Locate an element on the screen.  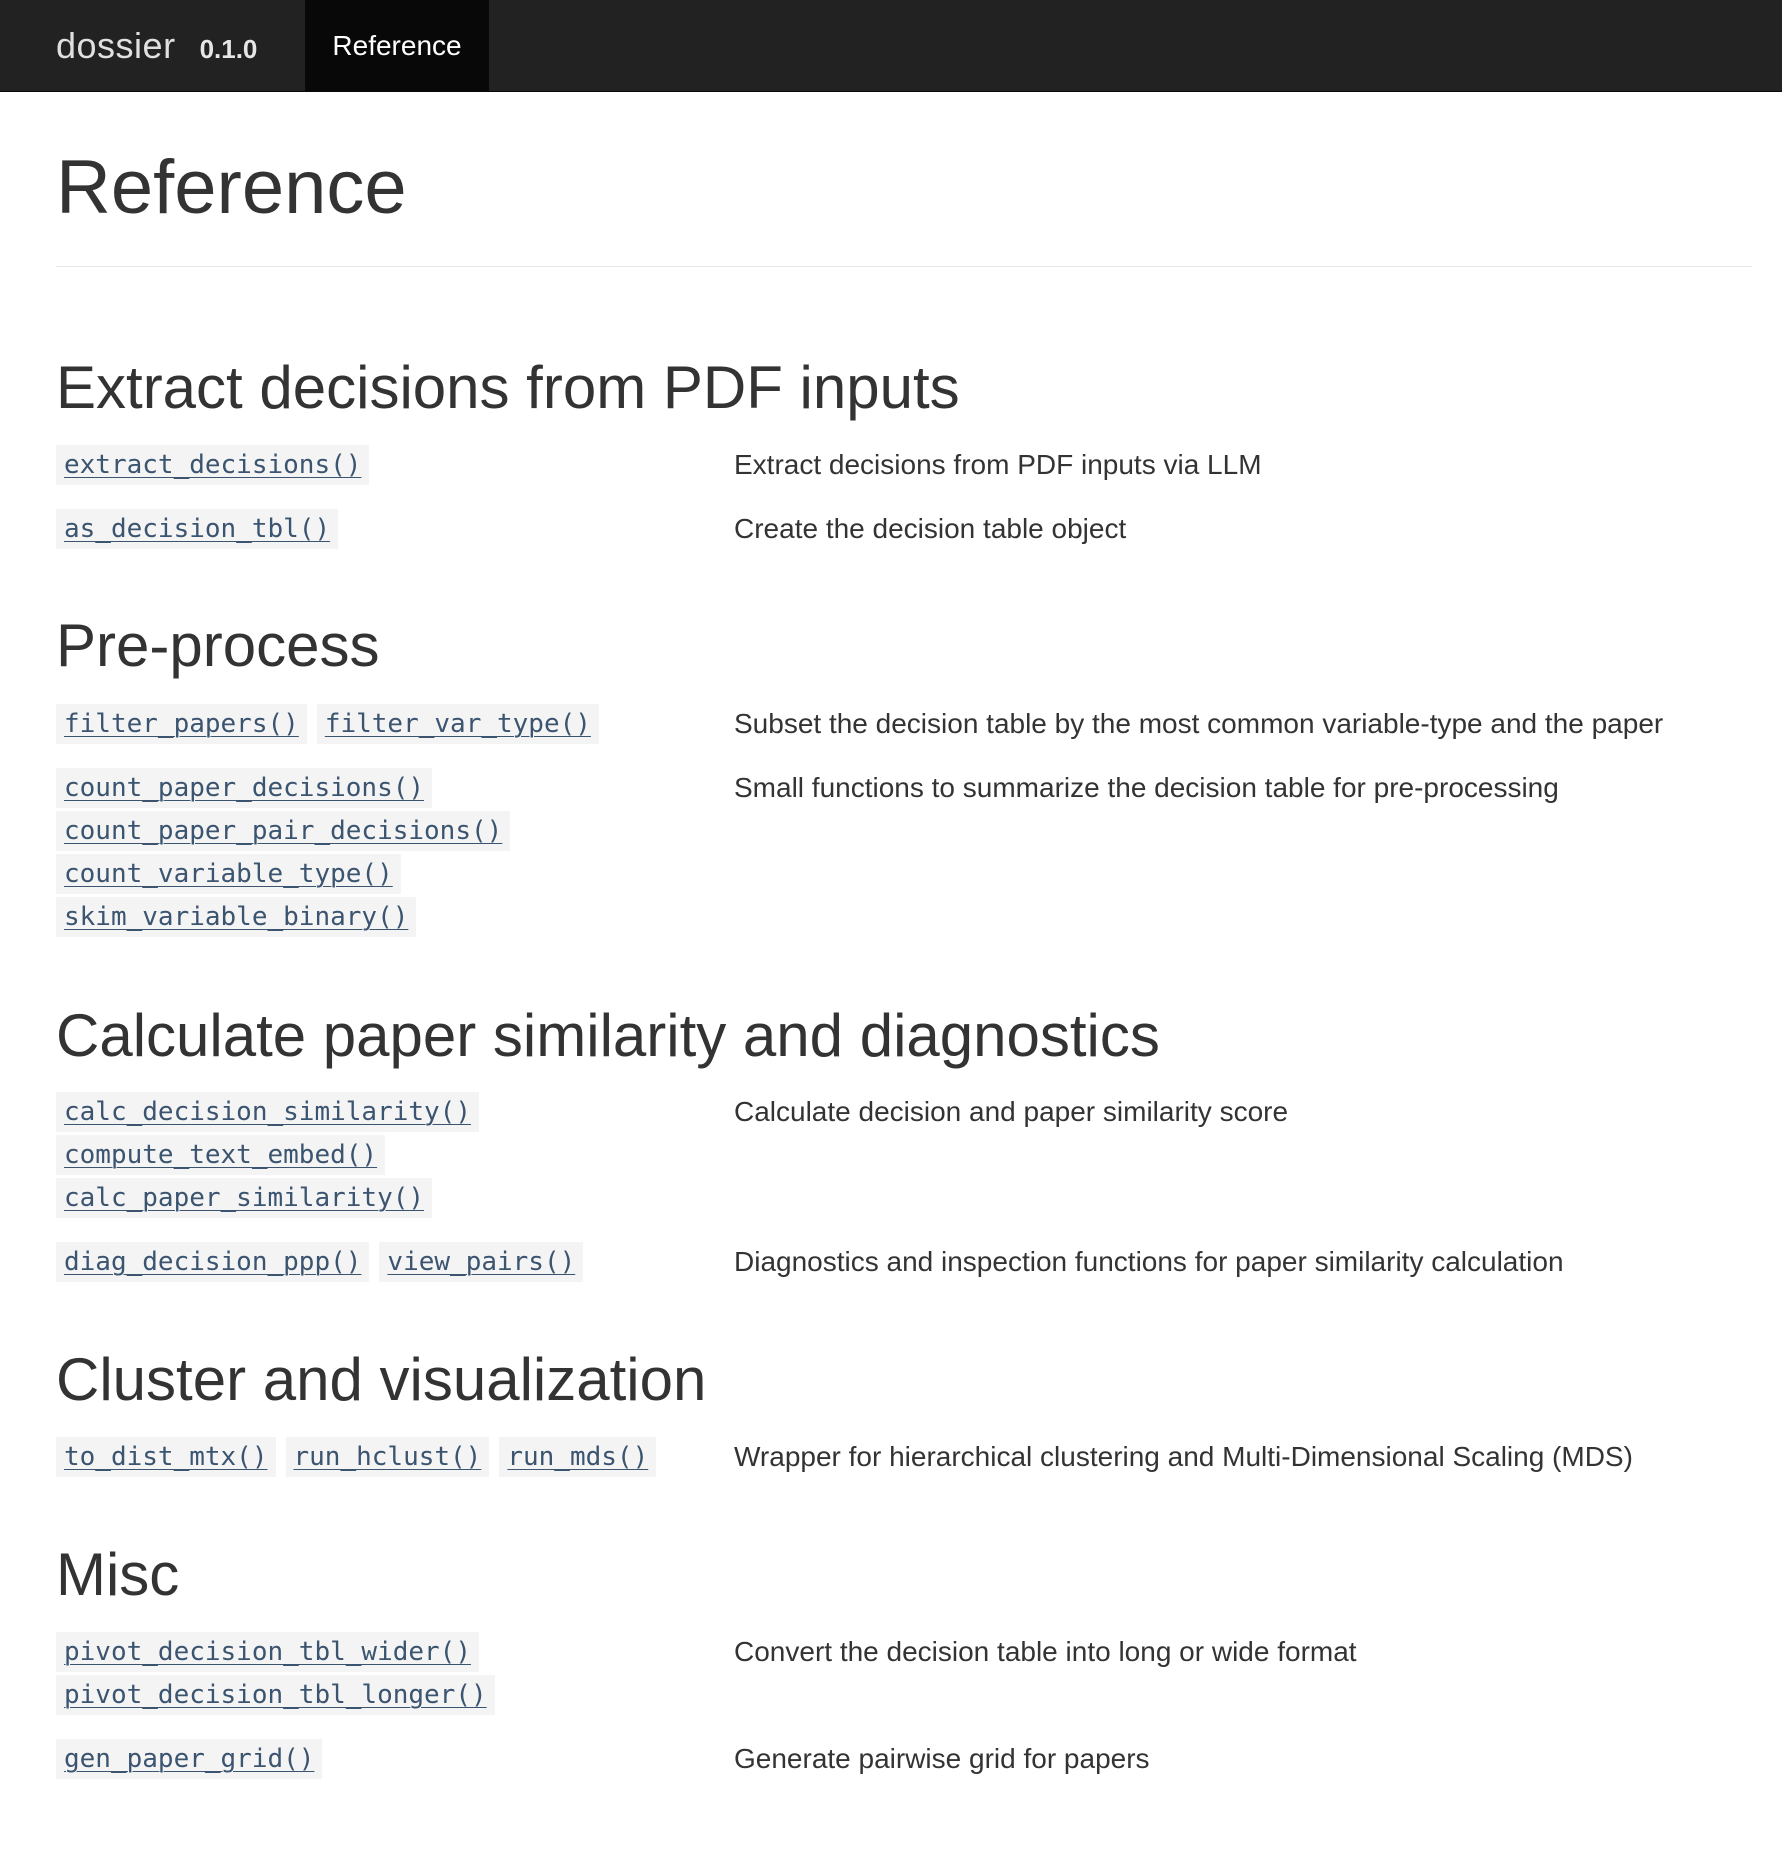
function-link: to_dist_mtx() is located at coordinates (166, 1456).